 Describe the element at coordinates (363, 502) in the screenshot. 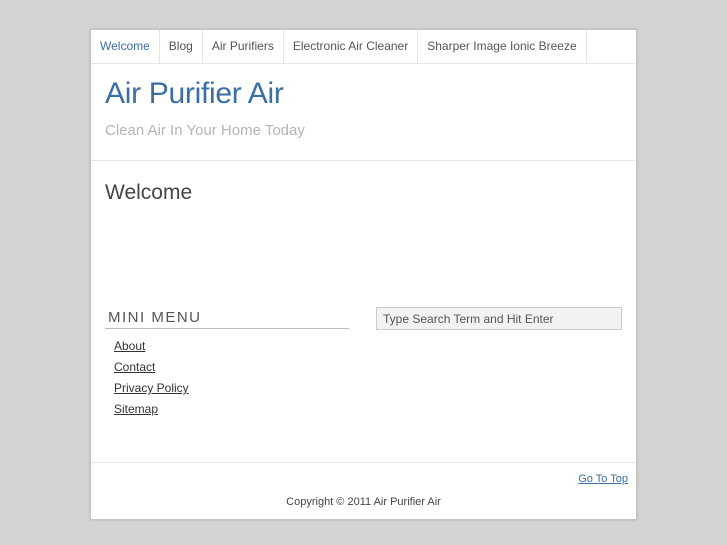

I see `copyright-text: Copyright © 2011 Air Purifier Air` at that location.